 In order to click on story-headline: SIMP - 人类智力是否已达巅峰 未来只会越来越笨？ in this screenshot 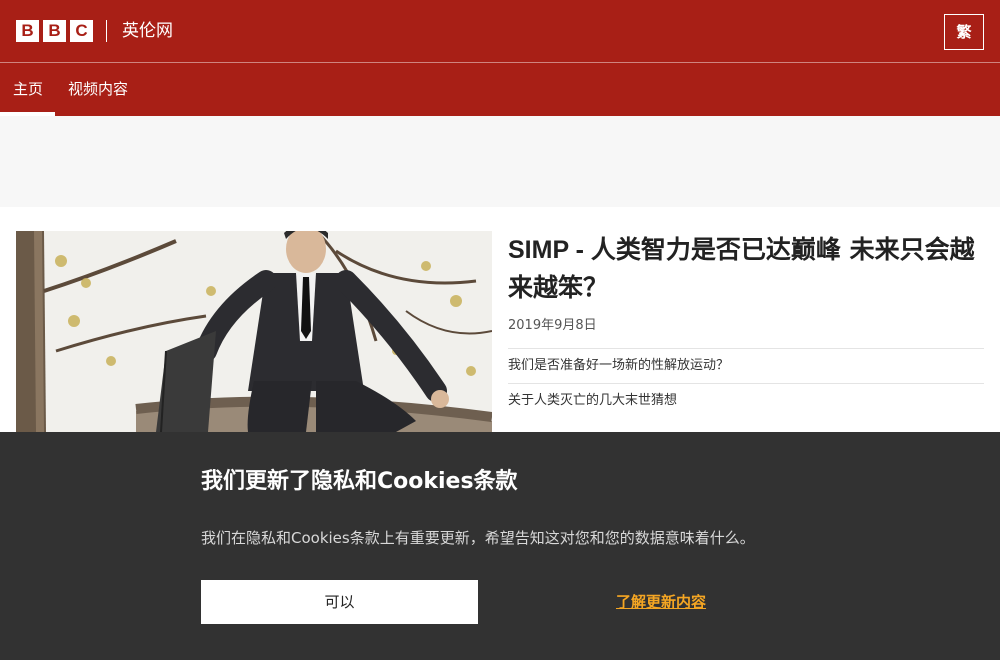, I will do `click(746, 269)`.